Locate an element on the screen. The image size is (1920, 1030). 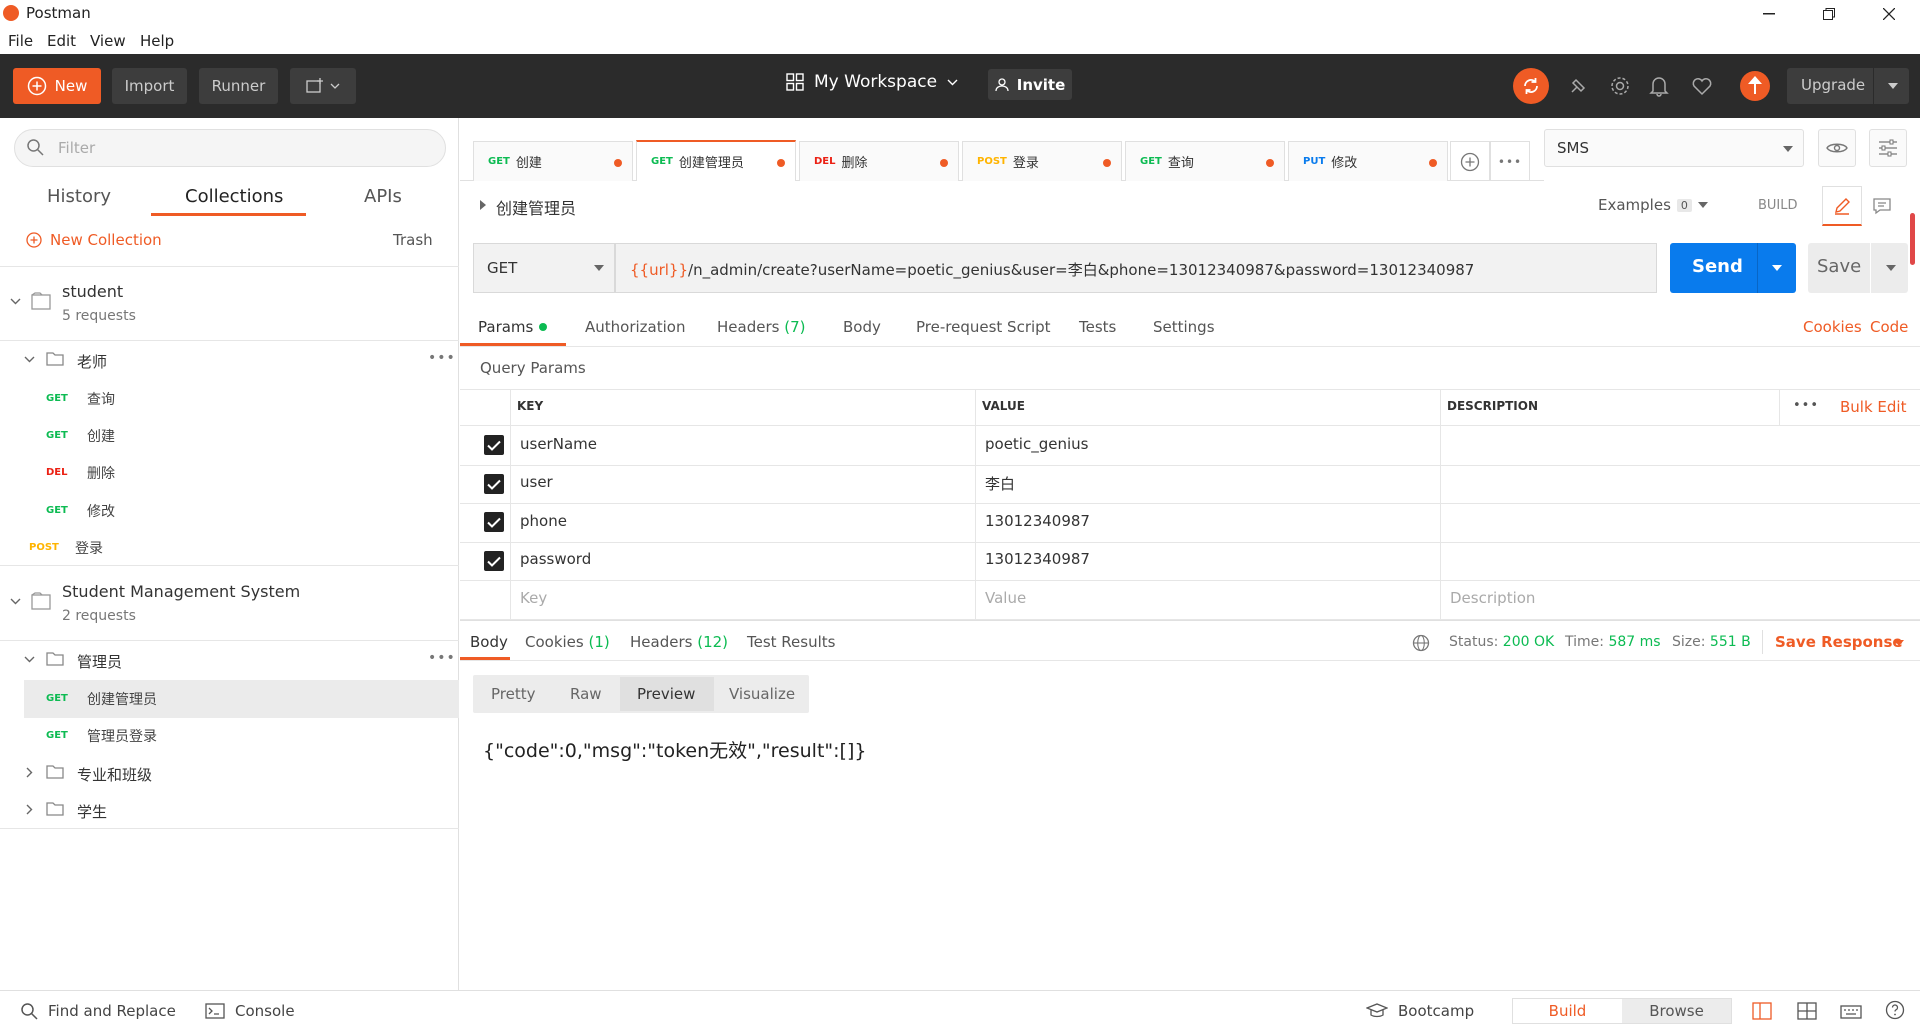
new-collection-button: New Collection is located at coordinates (94, 240).